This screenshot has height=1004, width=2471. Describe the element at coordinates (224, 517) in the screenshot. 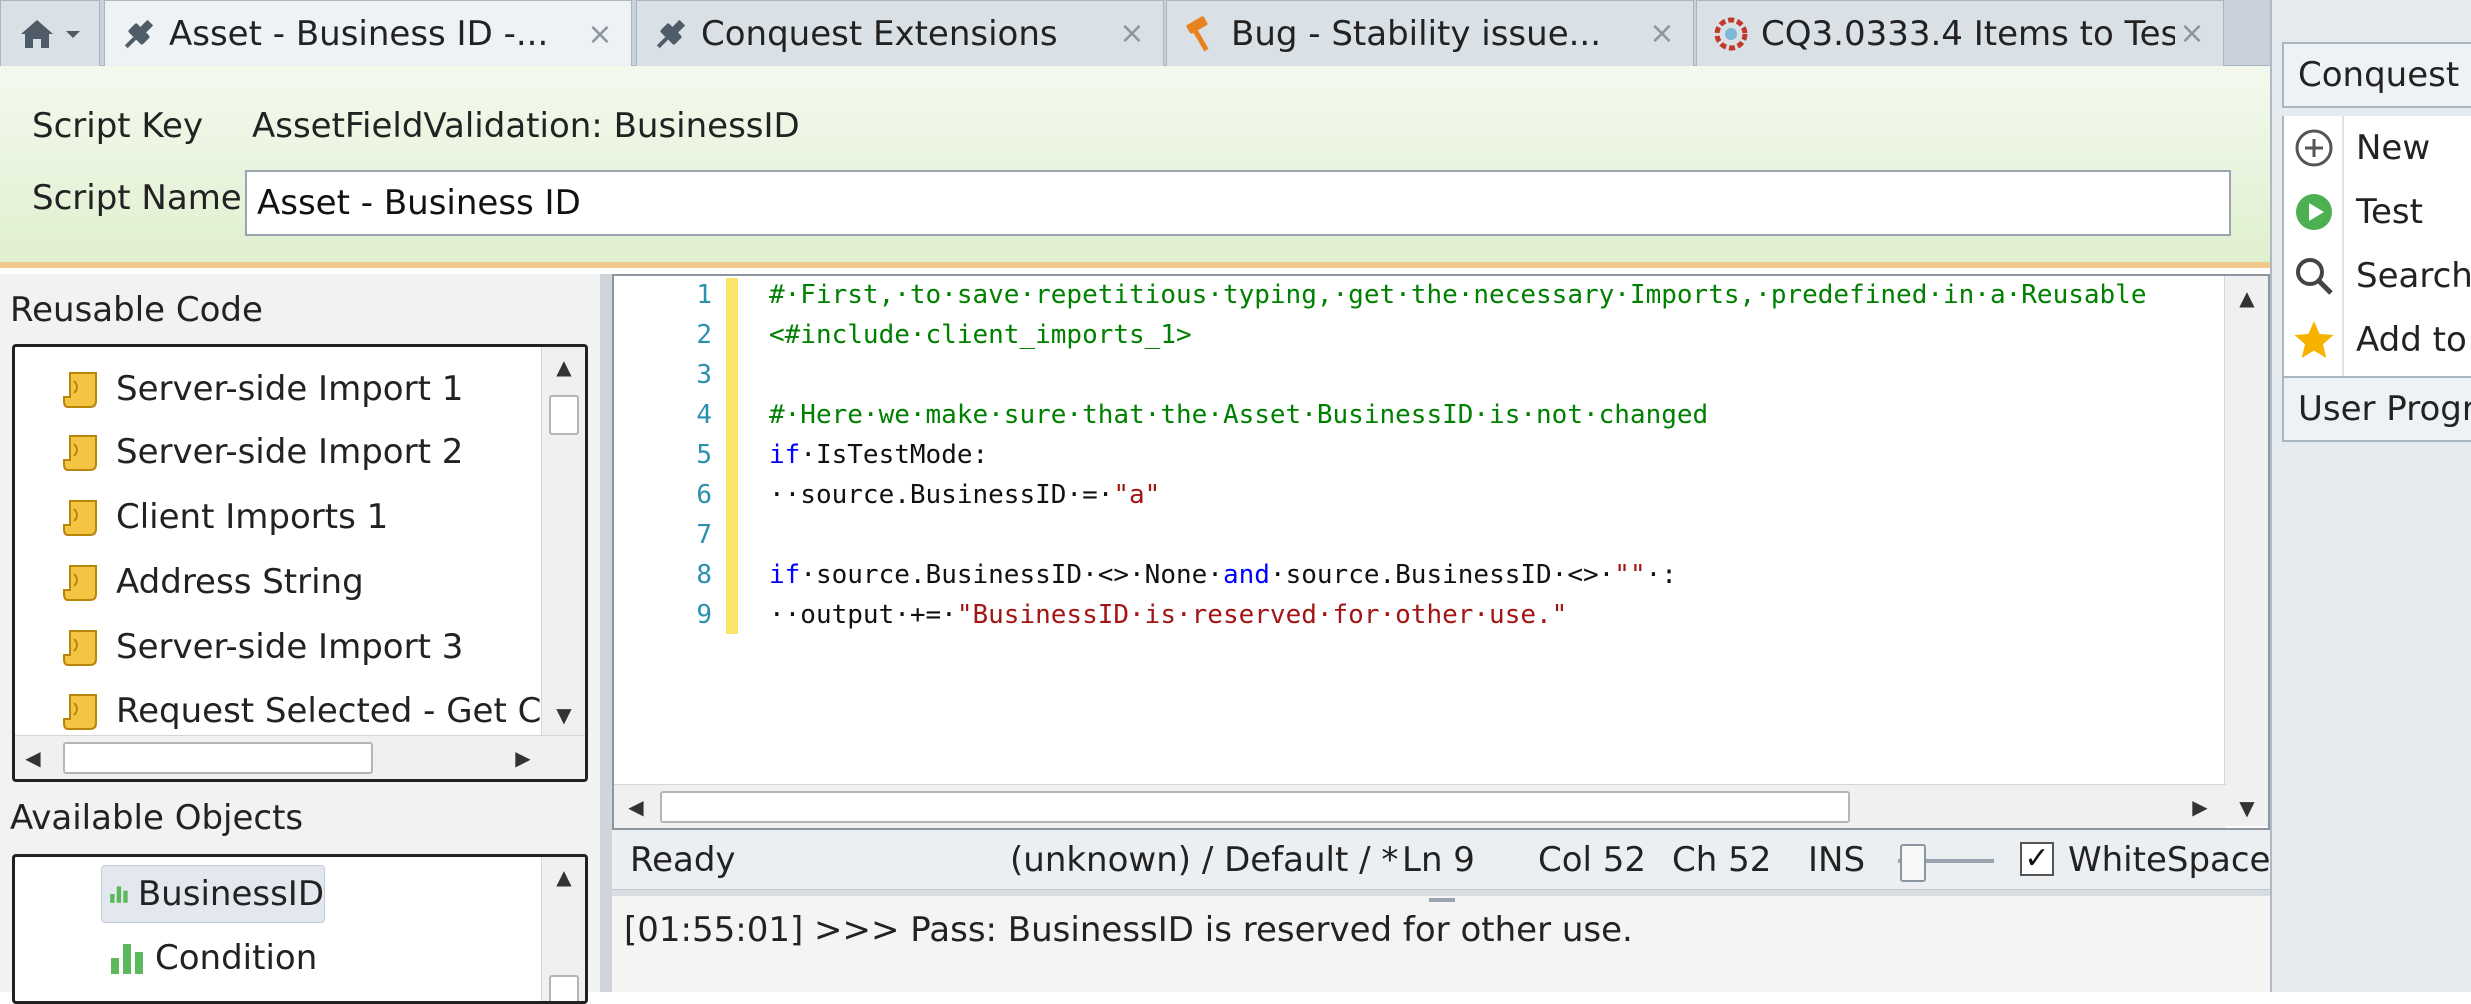

I see `list-item: Client Imports 1` at that location.